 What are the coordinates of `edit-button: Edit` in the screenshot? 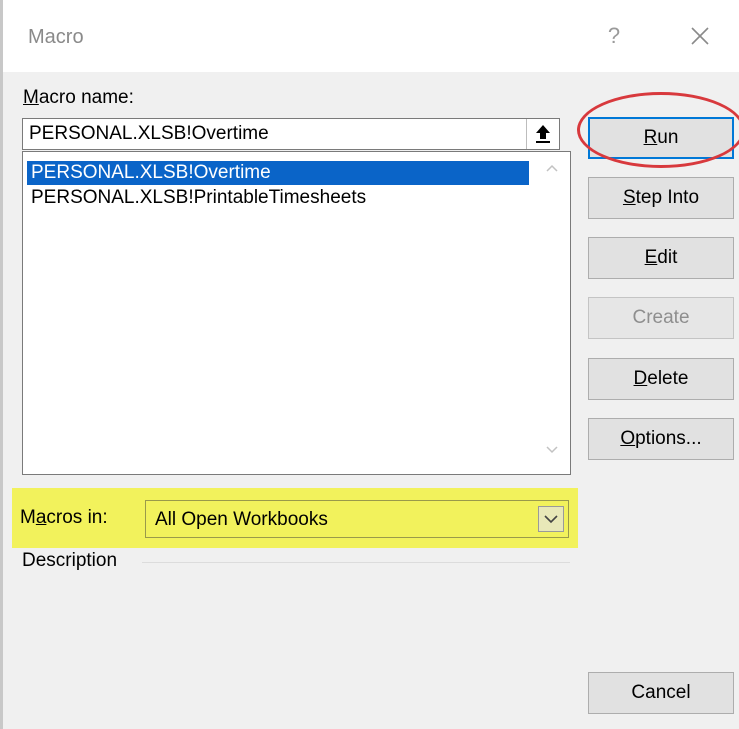 It's located at (661, 258).